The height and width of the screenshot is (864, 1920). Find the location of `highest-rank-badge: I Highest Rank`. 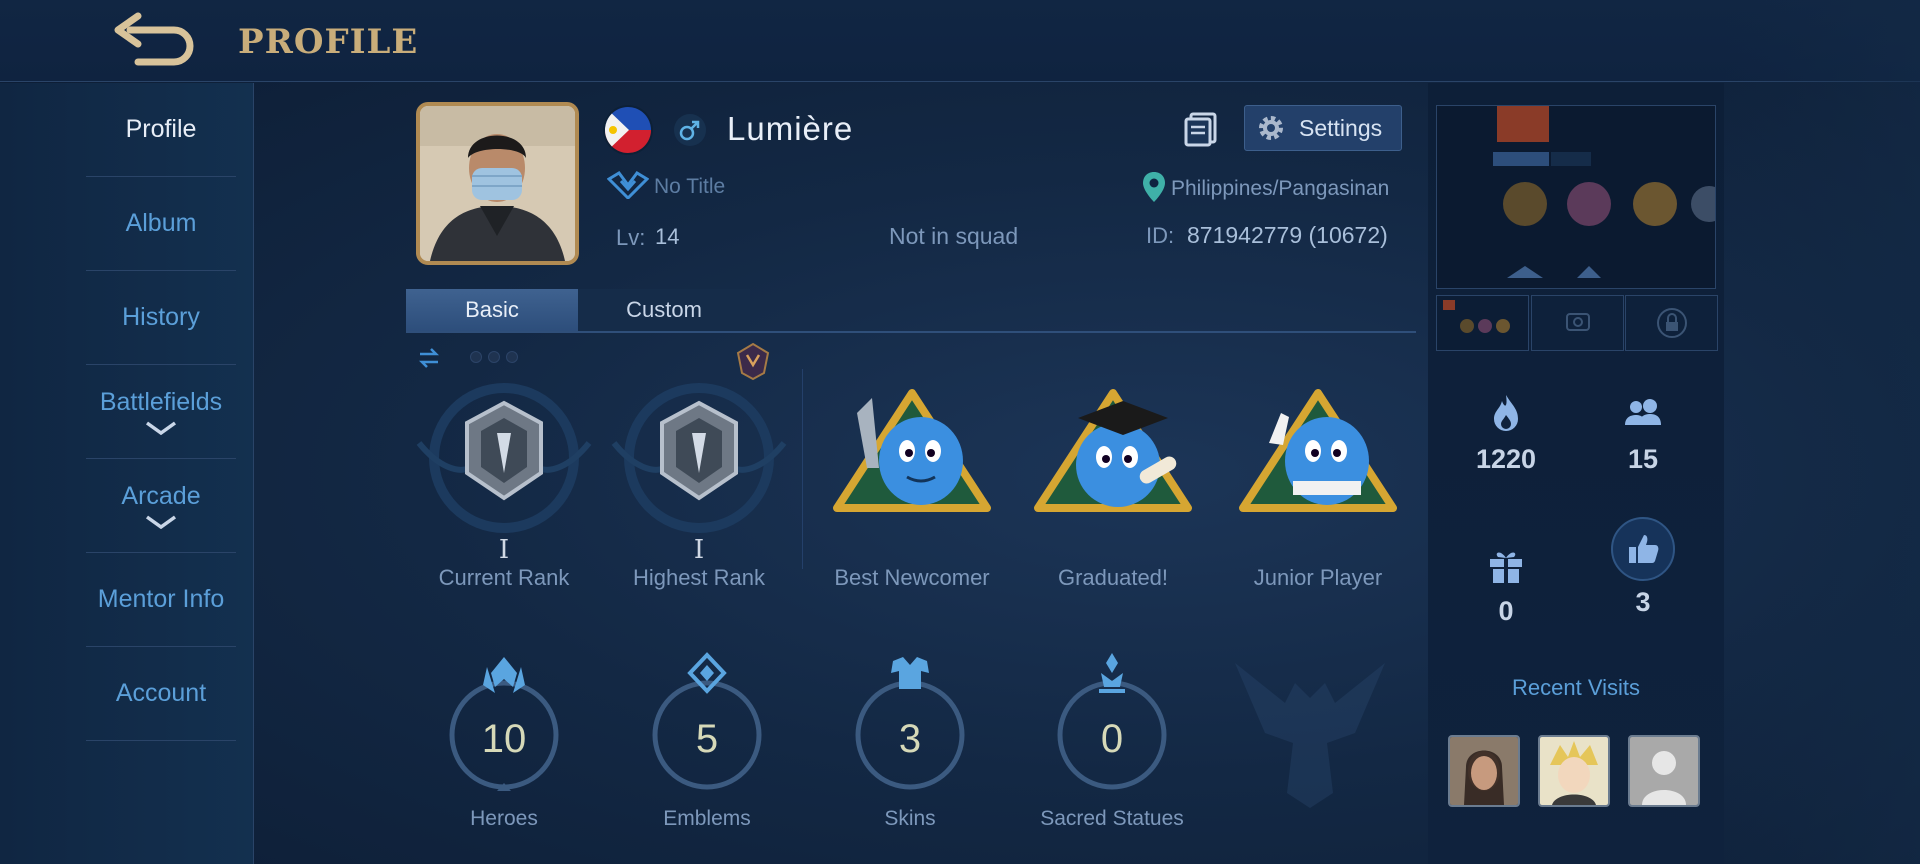

highest-rank-badge: I Highest Rank is located at coordinates (699, 482).